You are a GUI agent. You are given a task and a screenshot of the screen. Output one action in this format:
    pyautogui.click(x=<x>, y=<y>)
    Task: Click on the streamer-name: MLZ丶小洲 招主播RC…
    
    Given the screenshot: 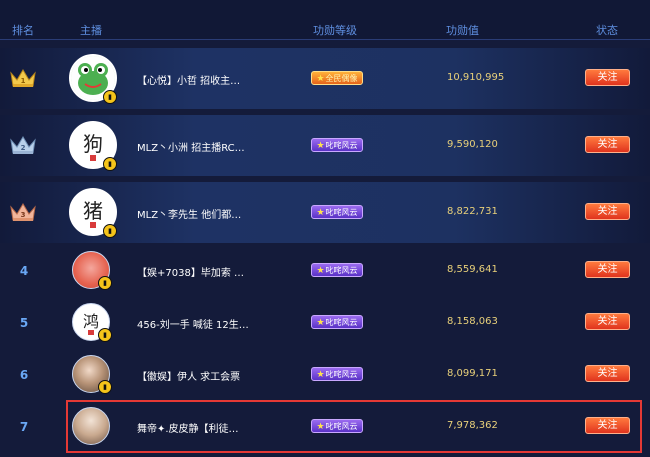 What is the action you would take?
    pyautogui.click(x=191, y=146)
    